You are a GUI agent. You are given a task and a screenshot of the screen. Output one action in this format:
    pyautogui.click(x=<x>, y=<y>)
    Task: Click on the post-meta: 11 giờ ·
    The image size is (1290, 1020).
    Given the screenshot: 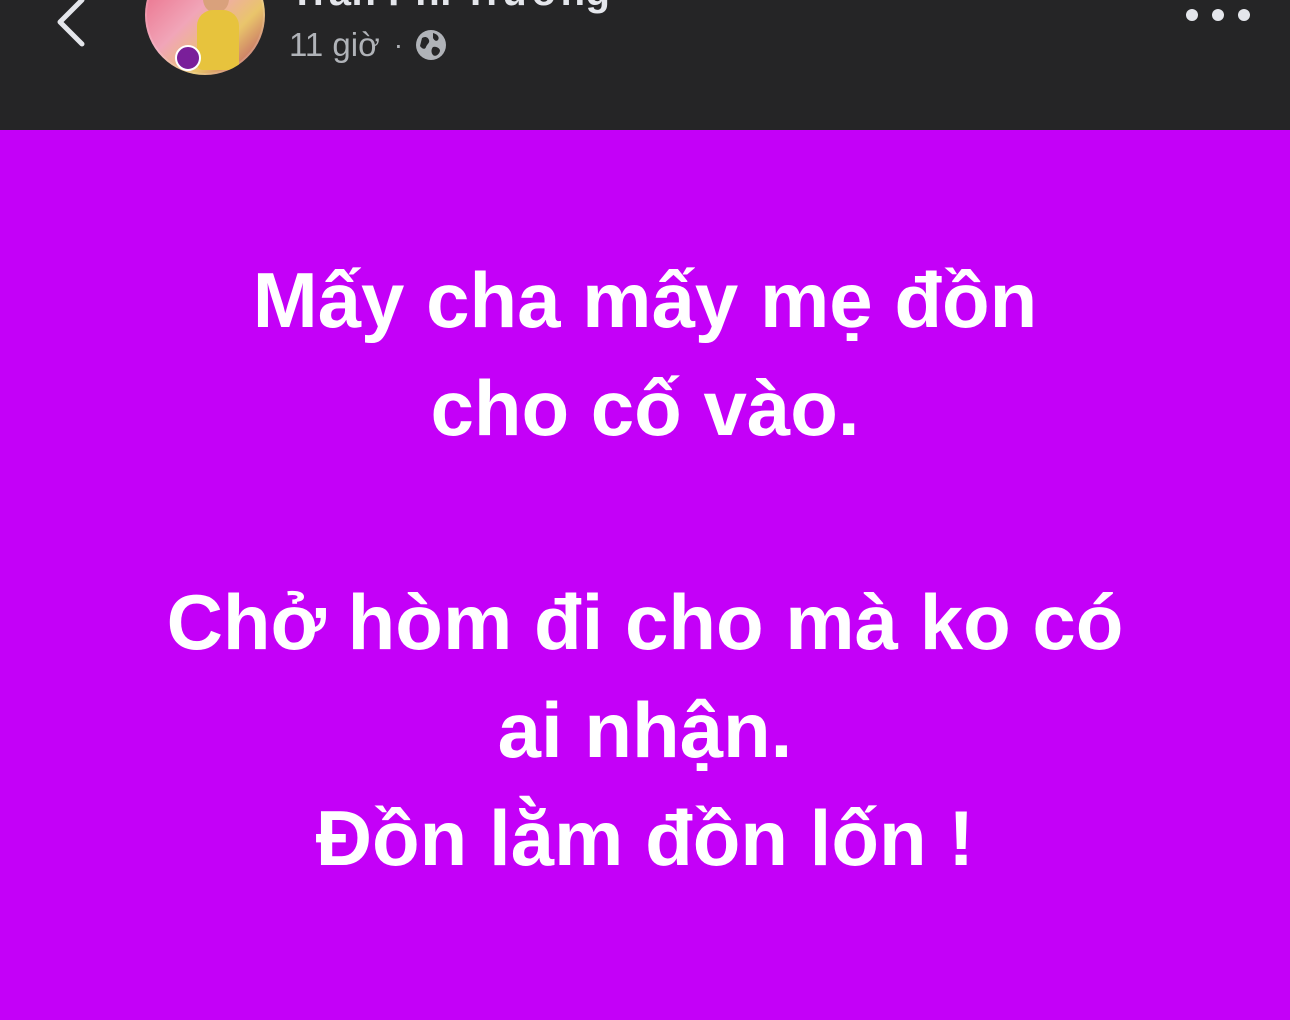 What is the action you would take?
    pyautogui.click(x=369, y=45)
    